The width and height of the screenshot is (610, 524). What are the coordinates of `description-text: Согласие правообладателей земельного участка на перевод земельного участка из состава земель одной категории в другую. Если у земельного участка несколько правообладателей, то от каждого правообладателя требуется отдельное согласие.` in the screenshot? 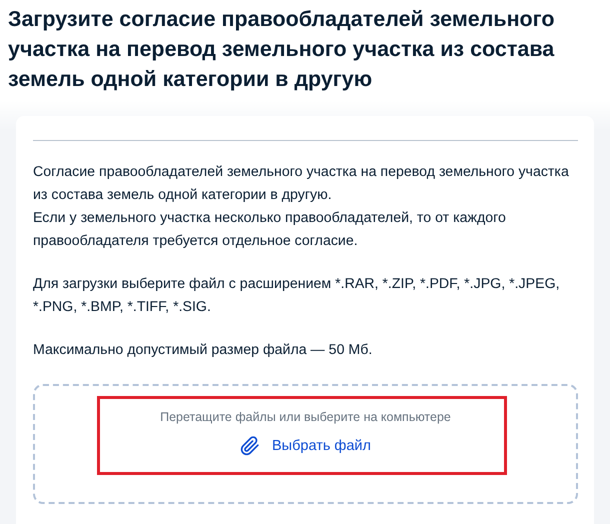 It's located at (301, 207).